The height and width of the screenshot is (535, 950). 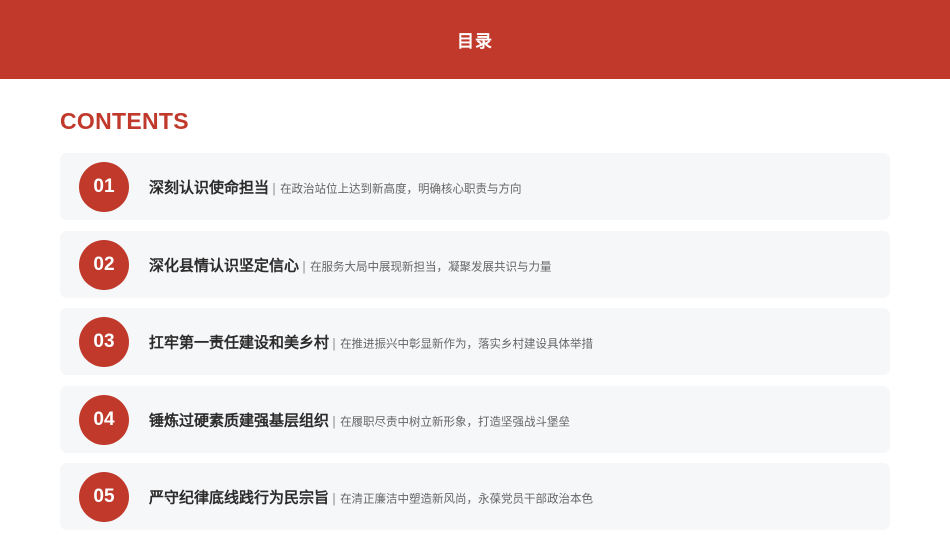 What do you see at coordinates (455, 421) in the screenshot?
I see `item-description: 在履职尽责中树立新形象，打造坚强战斗堡垒` at bounding box center [455, 421].